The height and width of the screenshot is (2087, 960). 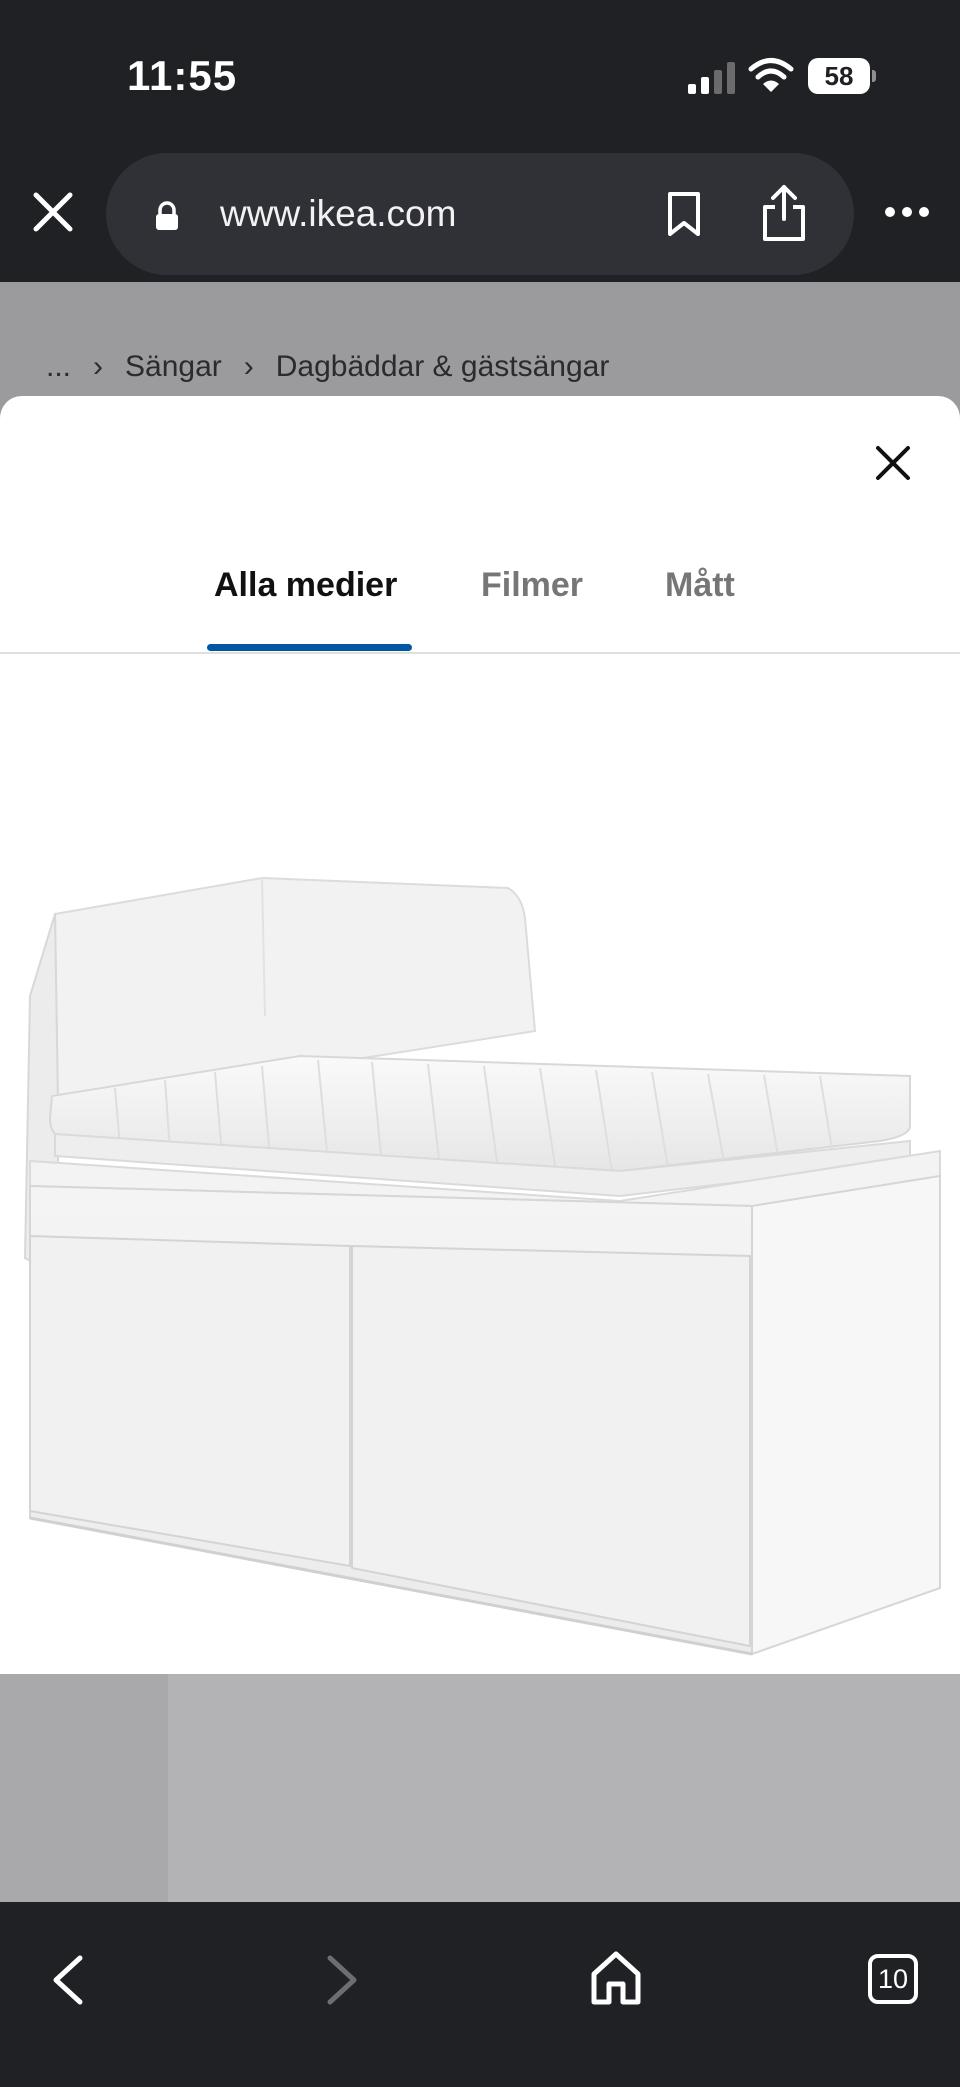 What do you see at coordinates (173, 367) in the screenshot?
I see `breadcrumb-item-sangar: Sängar` at bounding box center [173, 367].